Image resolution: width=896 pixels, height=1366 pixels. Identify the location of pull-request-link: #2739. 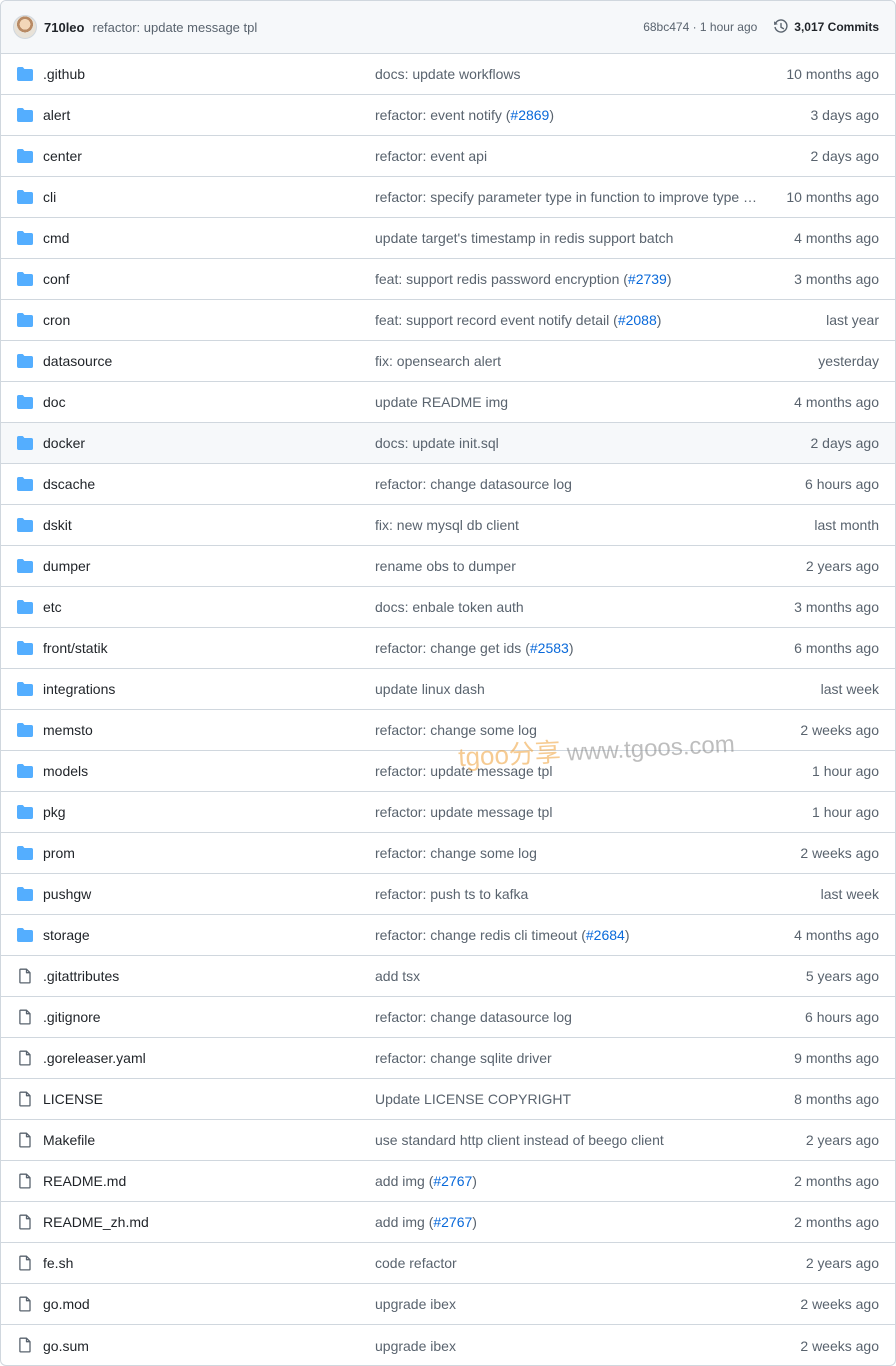
(647, 279).